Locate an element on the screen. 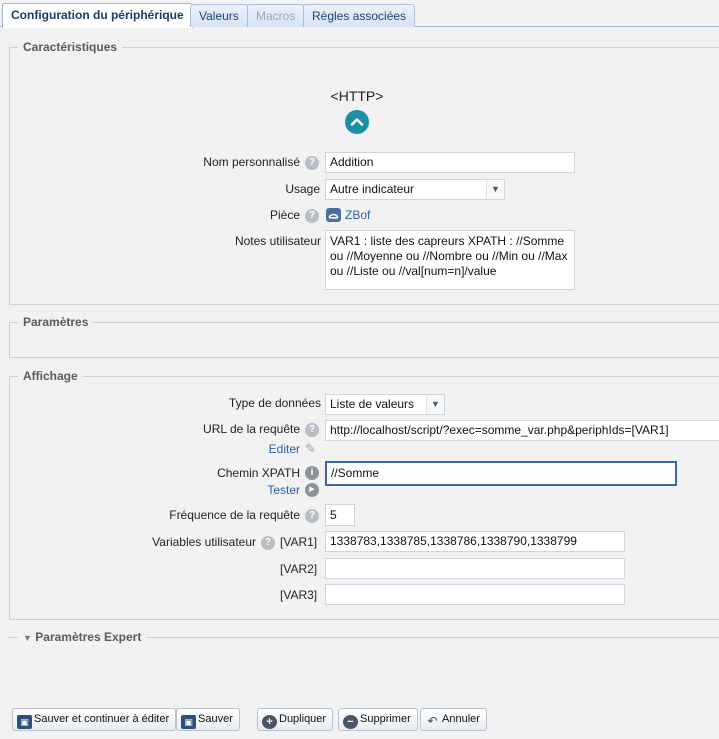 The width and height of the screenshot is (719, 739). editer-link: Editer is located at coordinates (284, 449).